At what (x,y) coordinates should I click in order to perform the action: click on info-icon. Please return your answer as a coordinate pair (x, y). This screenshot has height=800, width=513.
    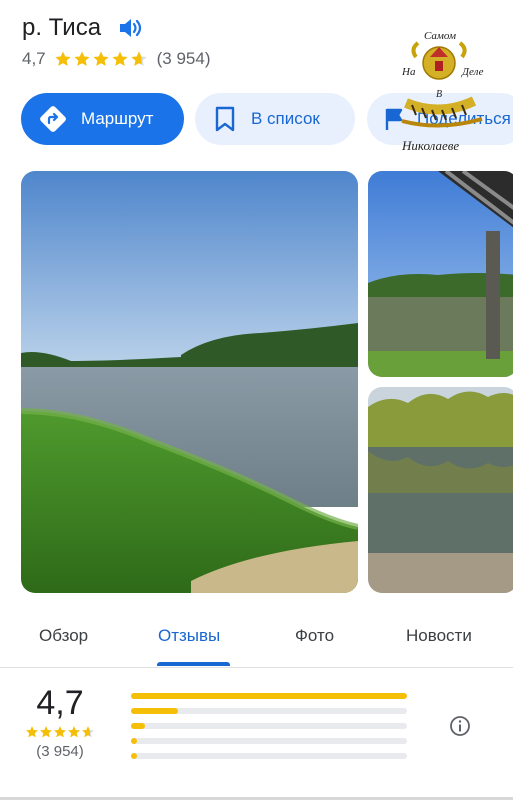
    Looking at the image, I should click on (460, 726).